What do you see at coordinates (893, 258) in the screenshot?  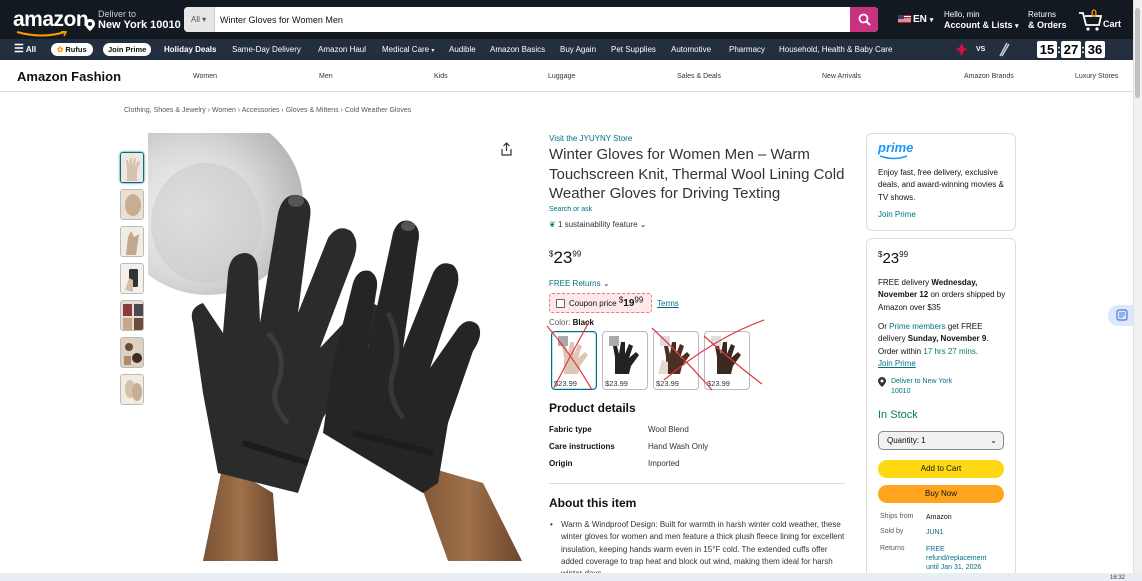 I see `buy-box-price: $2399` at bounding box center [893, 258].